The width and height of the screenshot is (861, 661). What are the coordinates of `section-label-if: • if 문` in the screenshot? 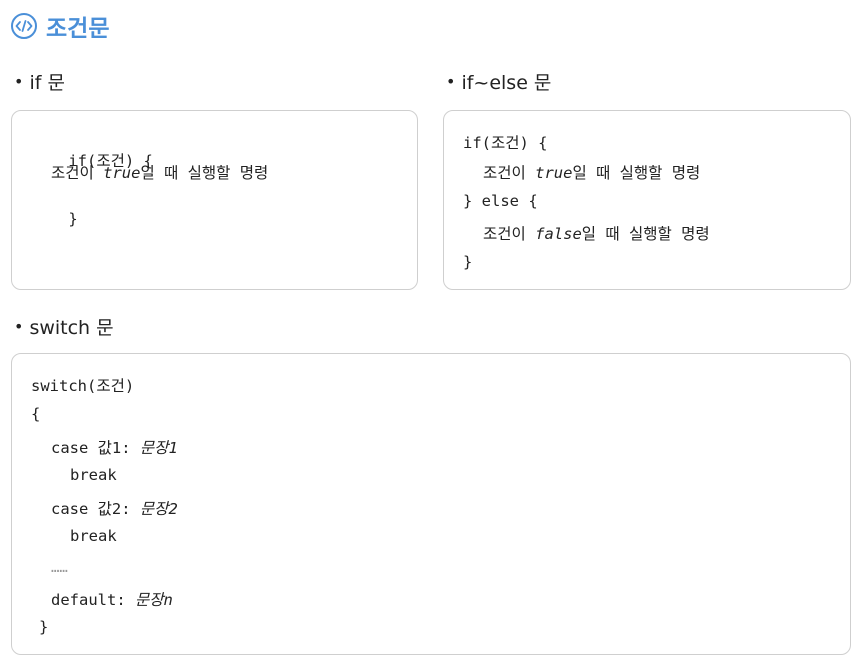 It's located at (39, 81).